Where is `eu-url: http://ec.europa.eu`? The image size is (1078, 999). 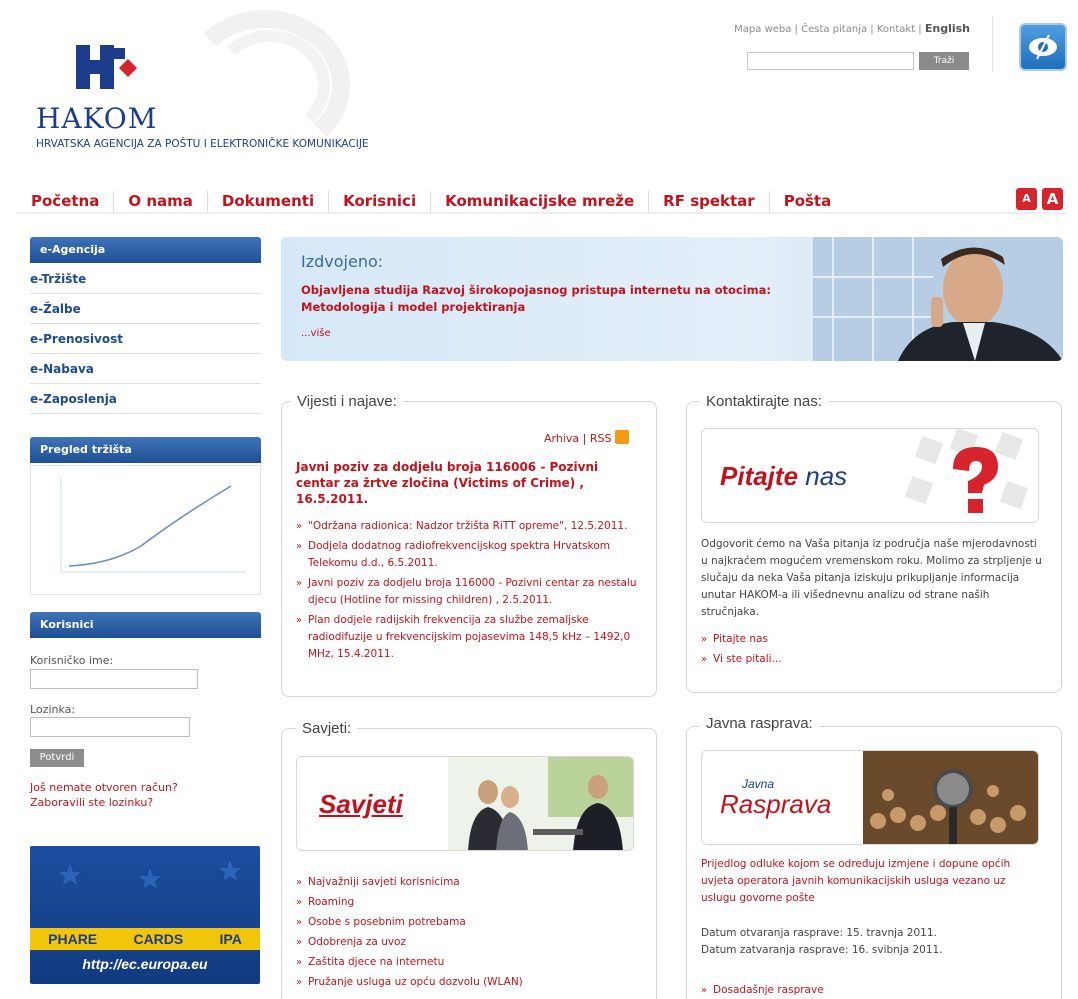
eu-url: http://ec.europa.eu is located at coordinates (145, 964).